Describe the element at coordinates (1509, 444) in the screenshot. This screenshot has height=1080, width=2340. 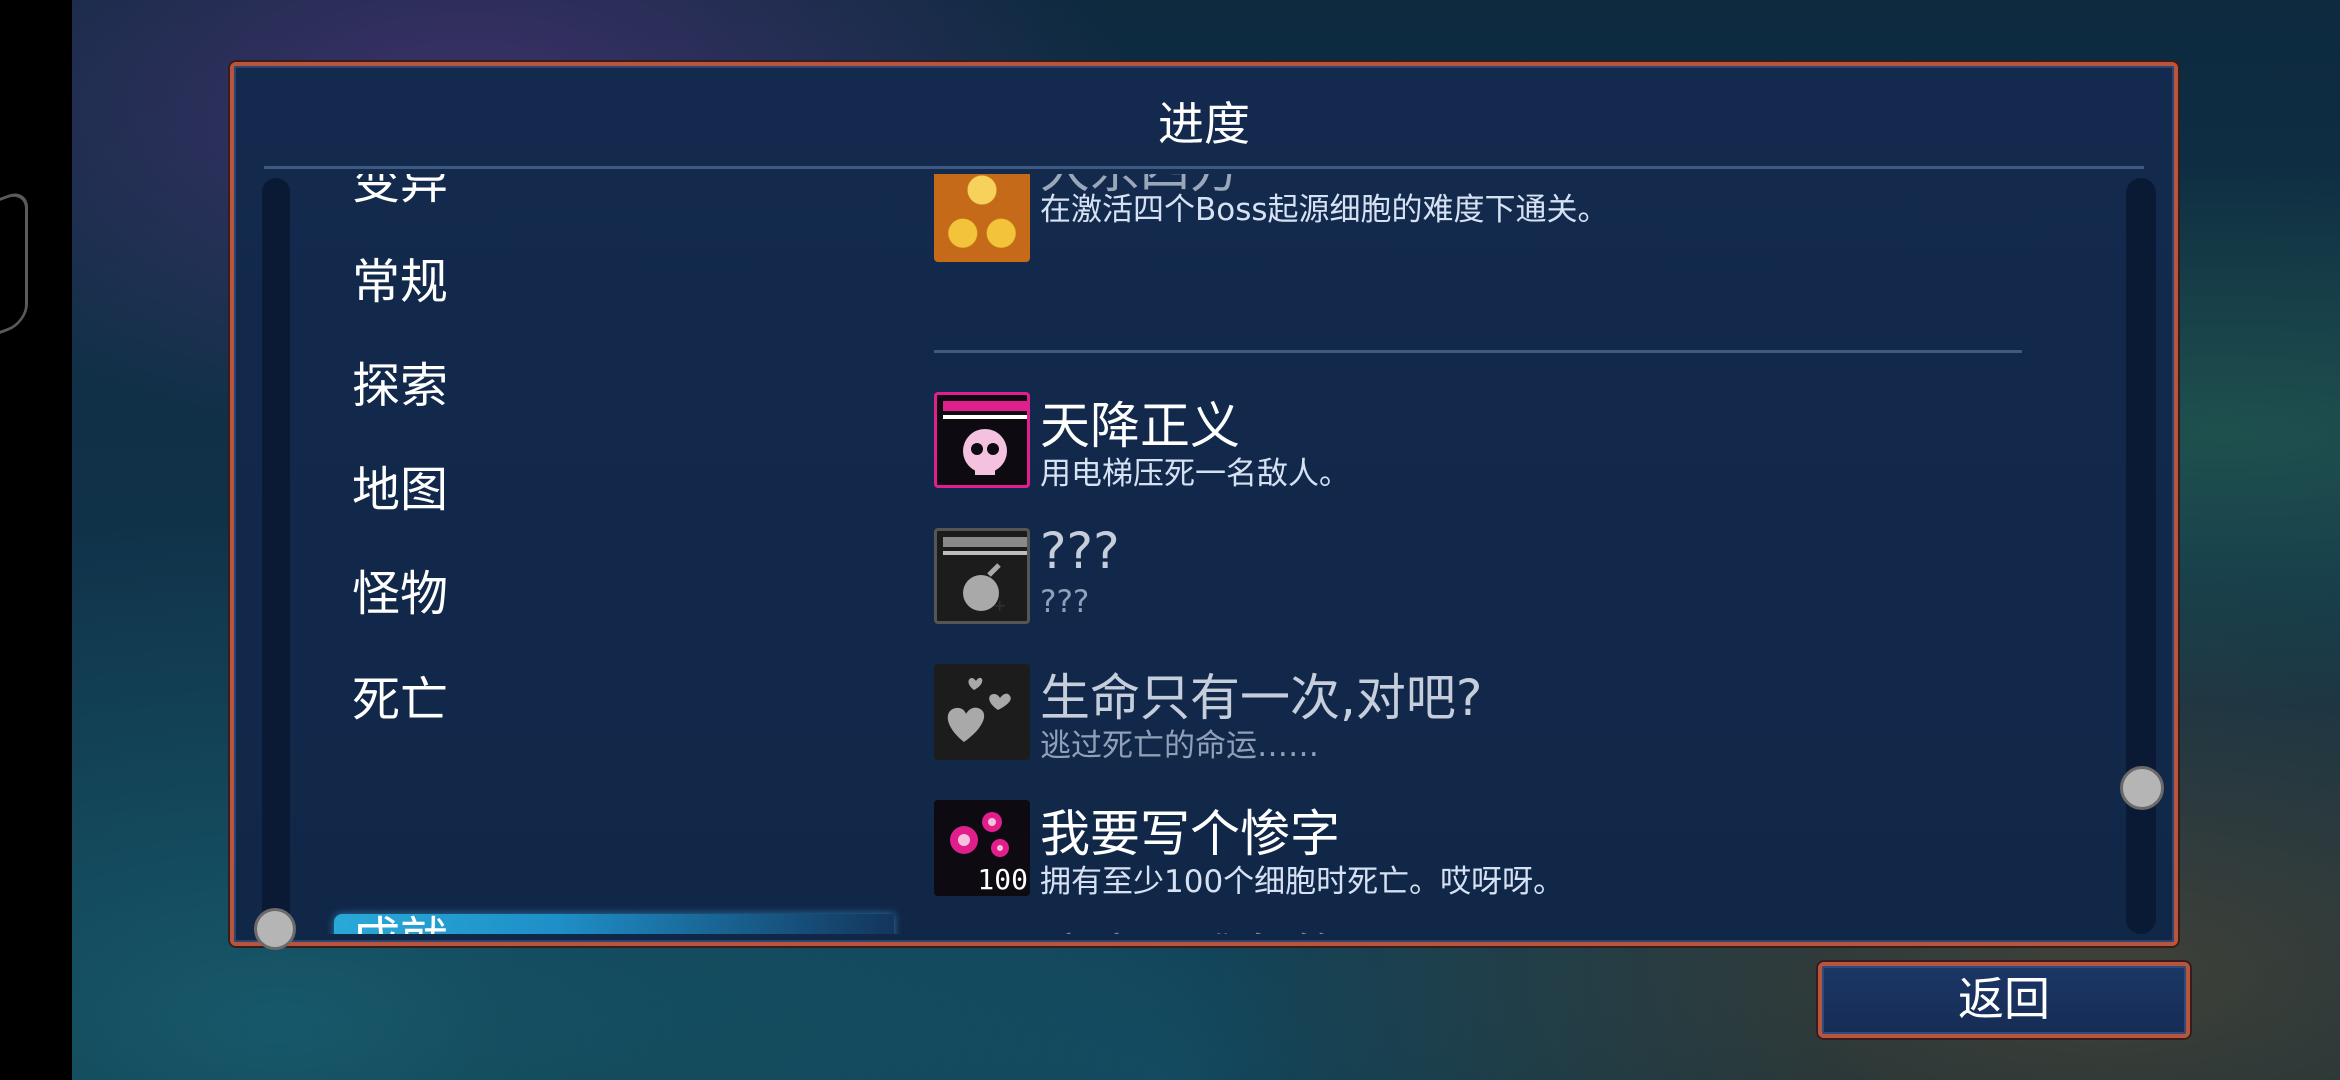
I see `achievement-row: 天降正义 用电梯压死一名敌人。` at that location.